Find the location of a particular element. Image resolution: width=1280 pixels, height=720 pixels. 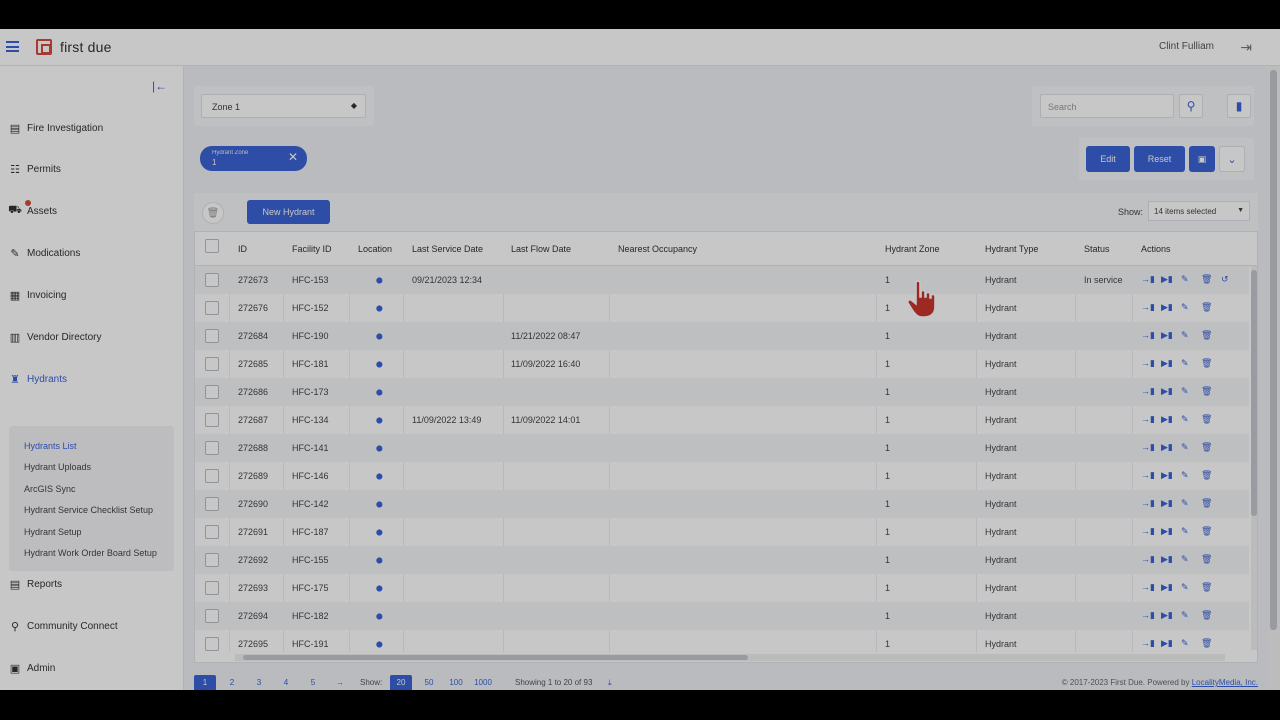

table-row: 272691 HFC-187 1 Hydrant ⬤ →▮ ▶▮ ✎ 🗑 is located at coordinates (722, 532).